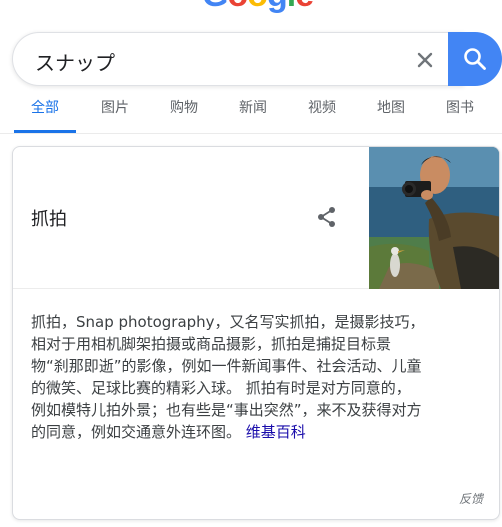 This screenshot has height=527, width=502. I want to click on close-icon, so click(425, 60).